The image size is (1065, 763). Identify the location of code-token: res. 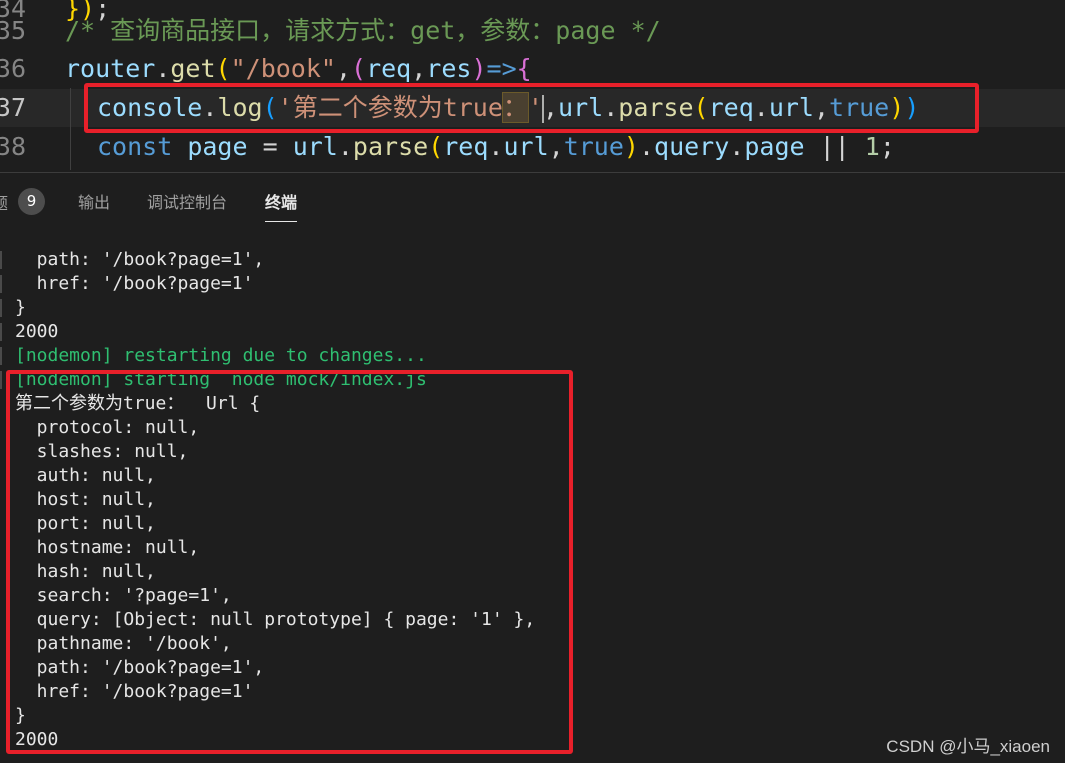
(449, 68).